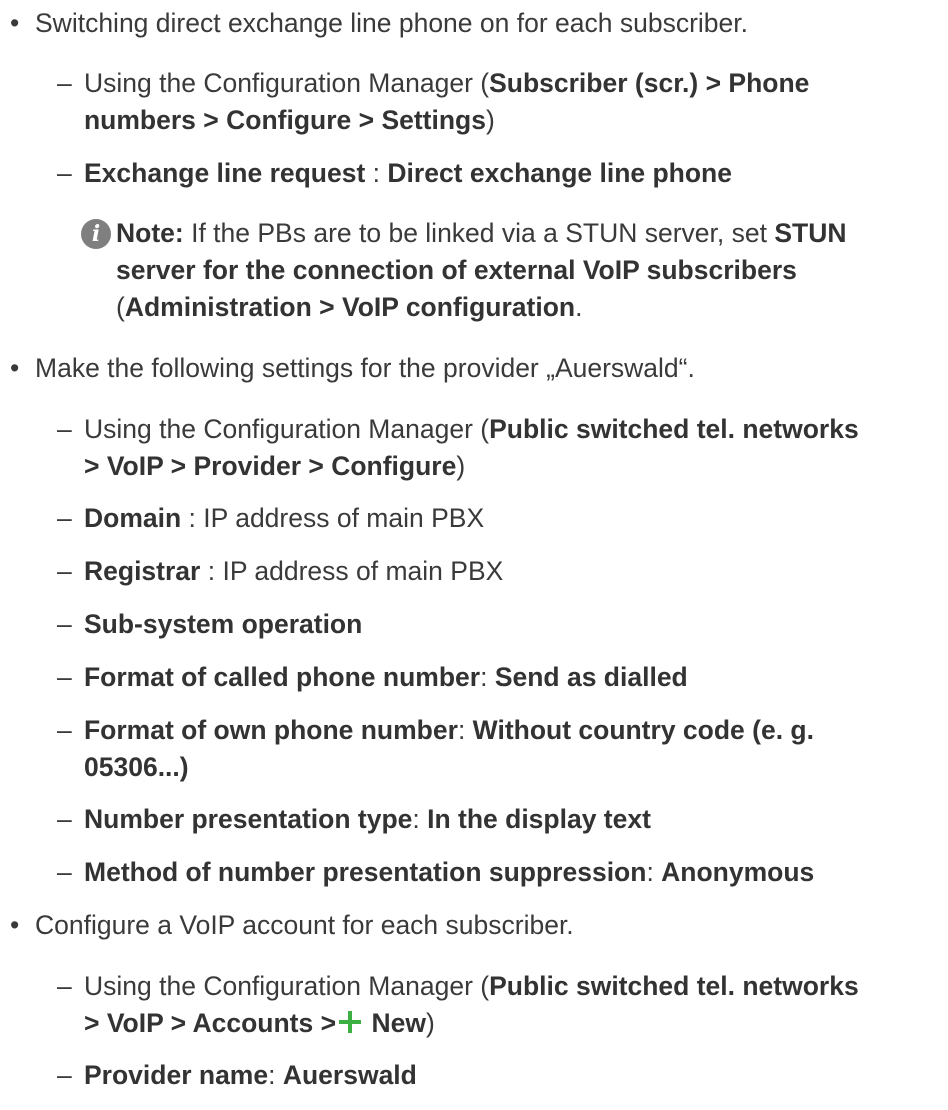 This screenshot has width=948, height=1110. I want to click on note-end: ., so click(579, 307).